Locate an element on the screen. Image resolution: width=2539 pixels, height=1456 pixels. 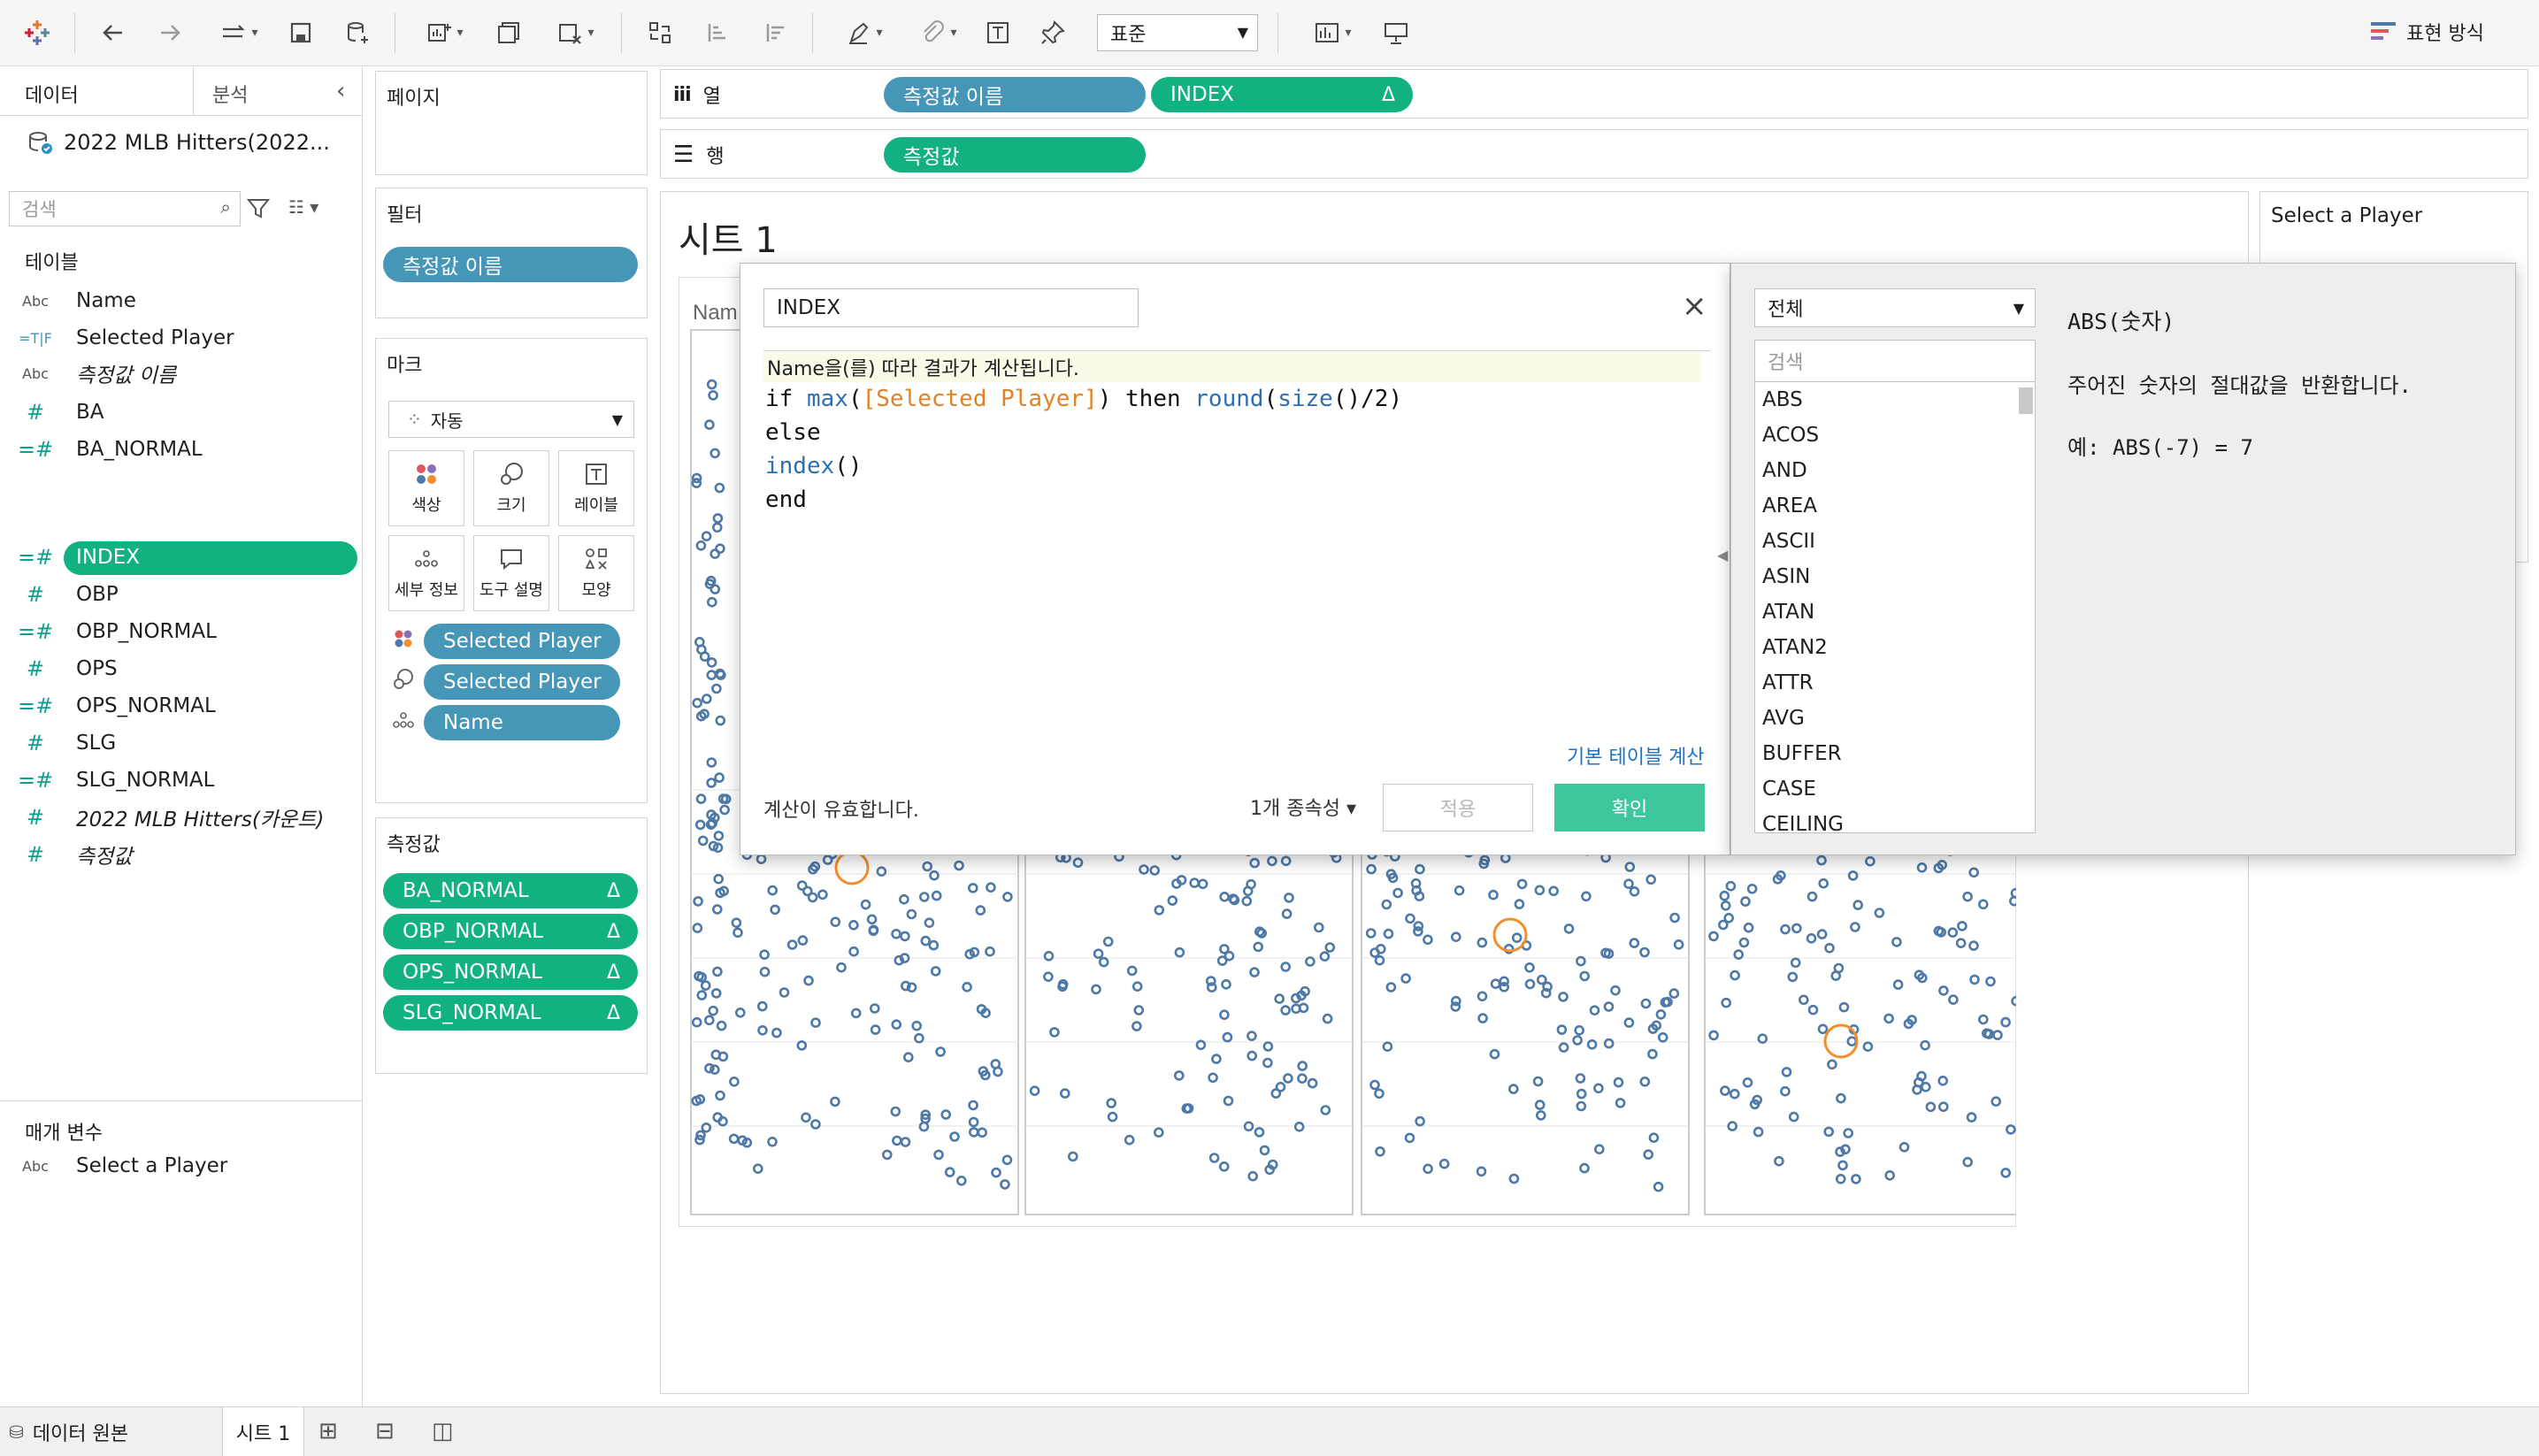
field-slg-normal: =# SLG_NORMAL is located at coordinates (181, 780).